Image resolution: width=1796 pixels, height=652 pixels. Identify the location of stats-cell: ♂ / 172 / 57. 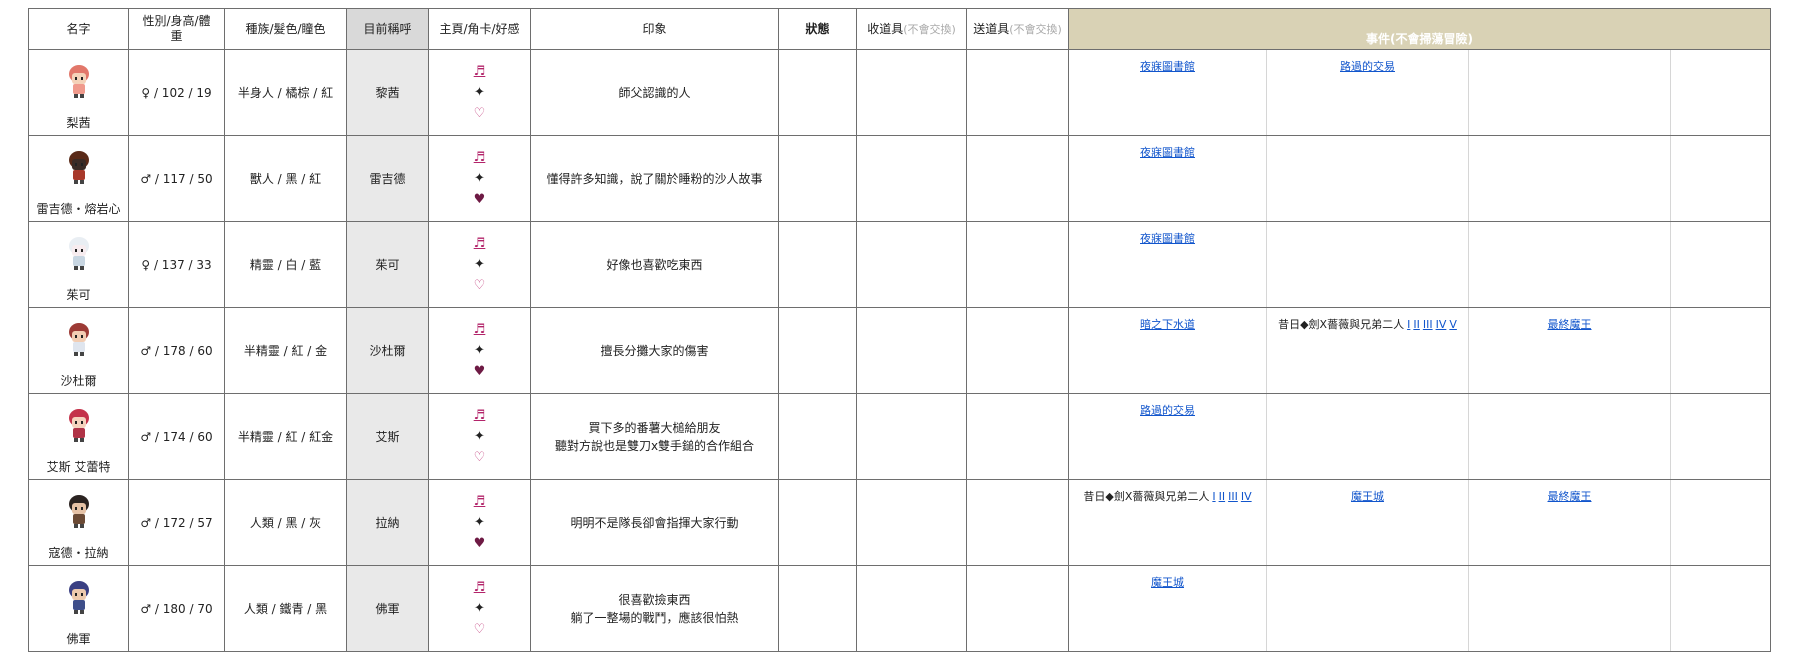
(176, 522).